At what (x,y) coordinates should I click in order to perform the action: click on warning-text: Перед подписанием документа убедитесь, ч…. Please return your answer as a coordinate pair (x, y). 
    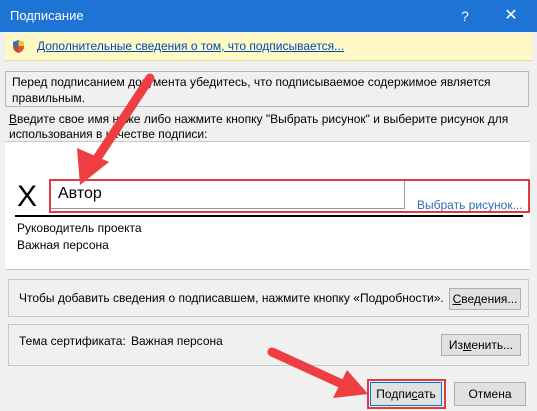
    Looking at the image, I should click on (251, 90).